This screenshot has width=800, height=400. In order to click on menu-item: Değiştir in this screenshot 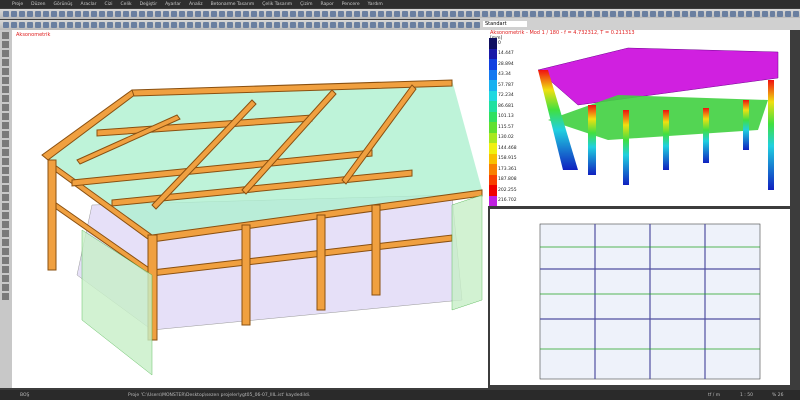, I will do `click(149, 4)`.